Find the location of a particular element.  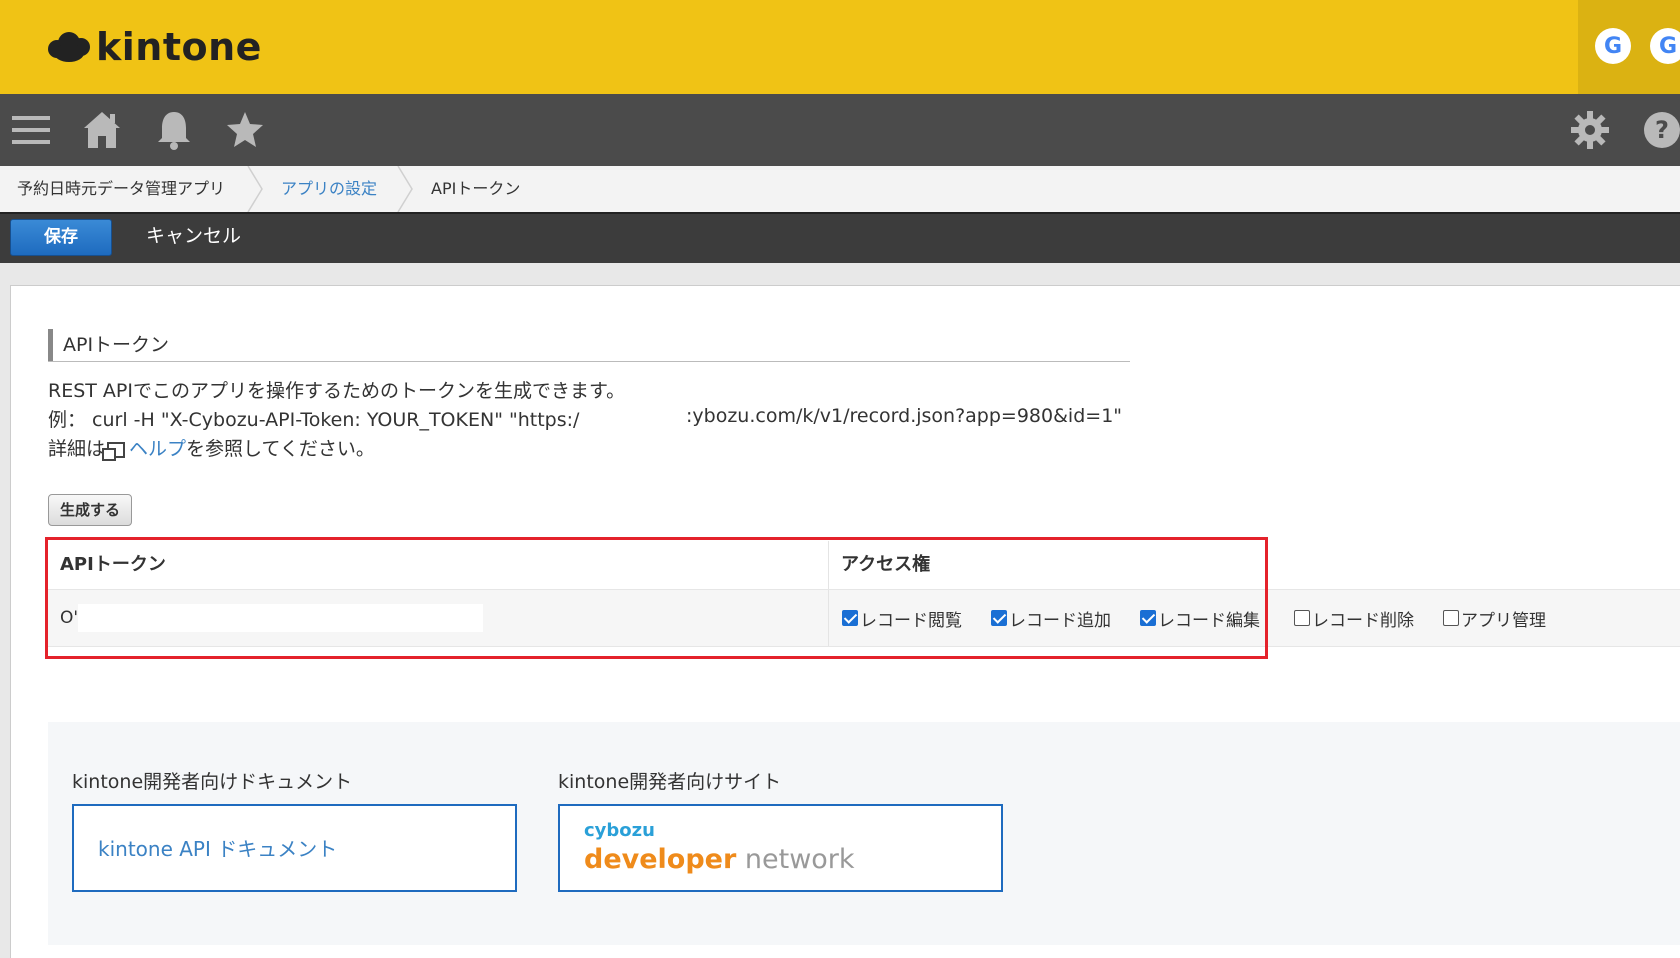

user-area: G G is located at coordinates (1629, 47).